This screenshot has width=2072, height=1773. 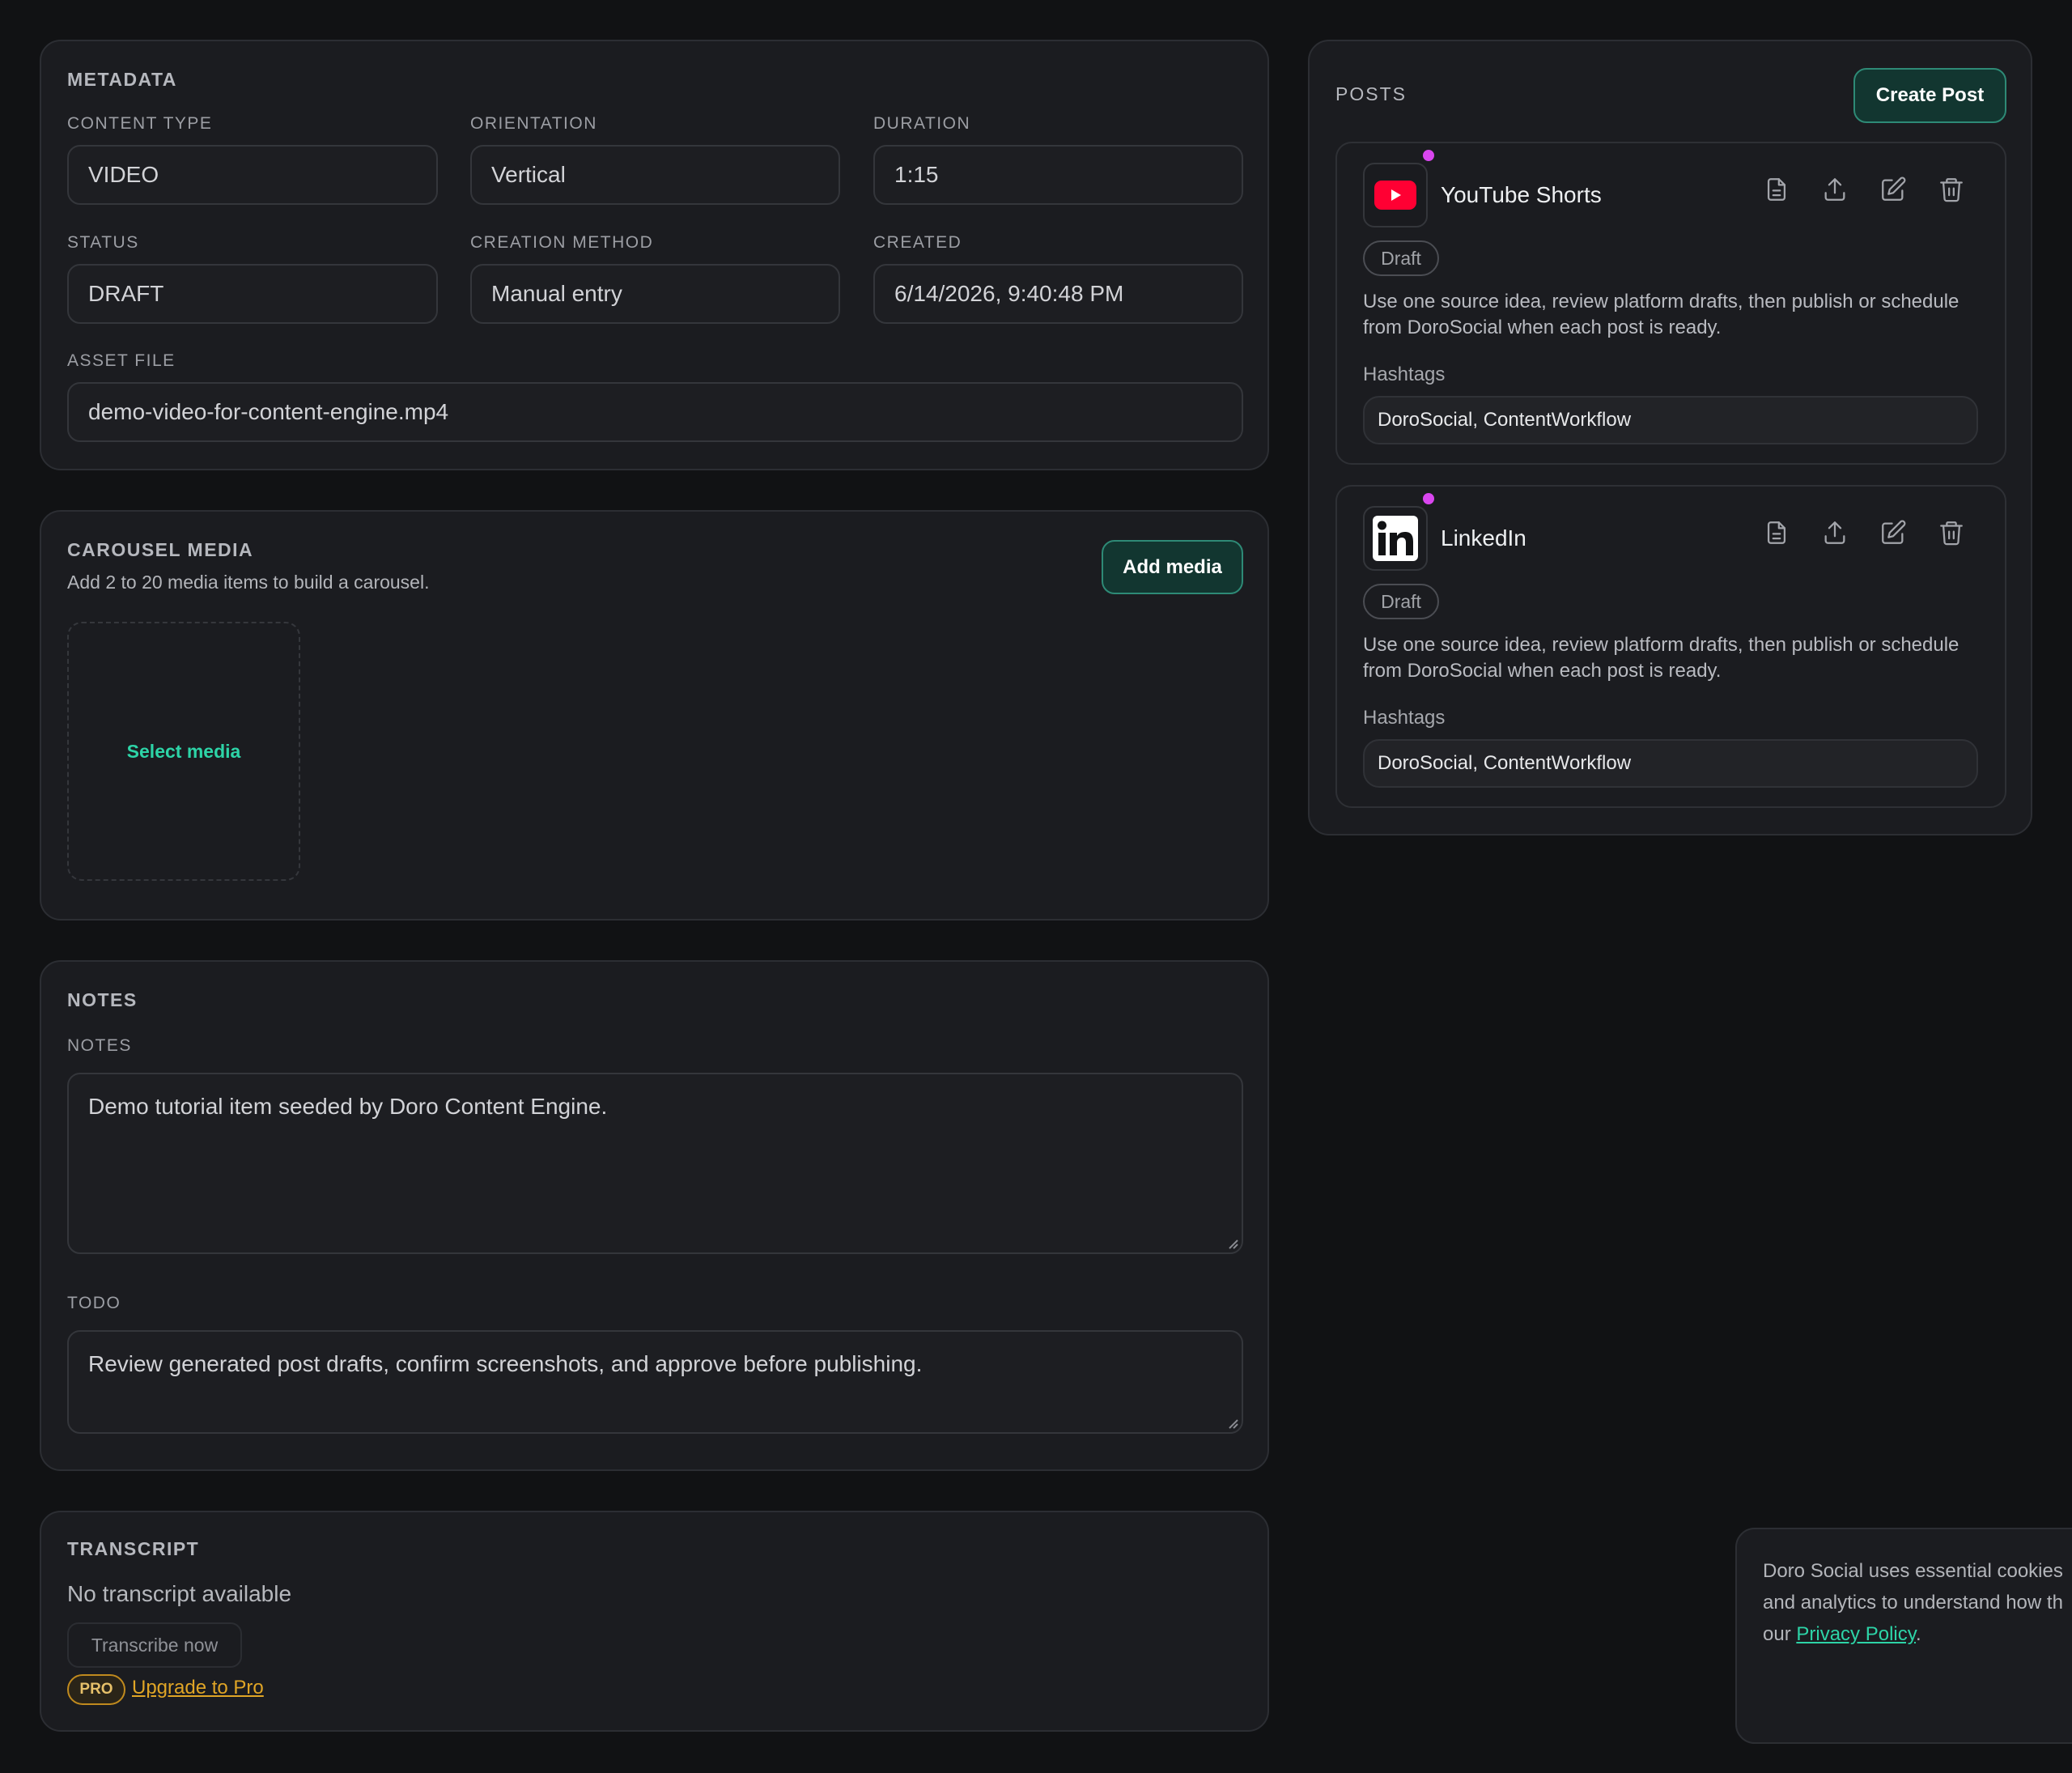 I want to click on status-label: STATUS, so click(x=103, y=242).